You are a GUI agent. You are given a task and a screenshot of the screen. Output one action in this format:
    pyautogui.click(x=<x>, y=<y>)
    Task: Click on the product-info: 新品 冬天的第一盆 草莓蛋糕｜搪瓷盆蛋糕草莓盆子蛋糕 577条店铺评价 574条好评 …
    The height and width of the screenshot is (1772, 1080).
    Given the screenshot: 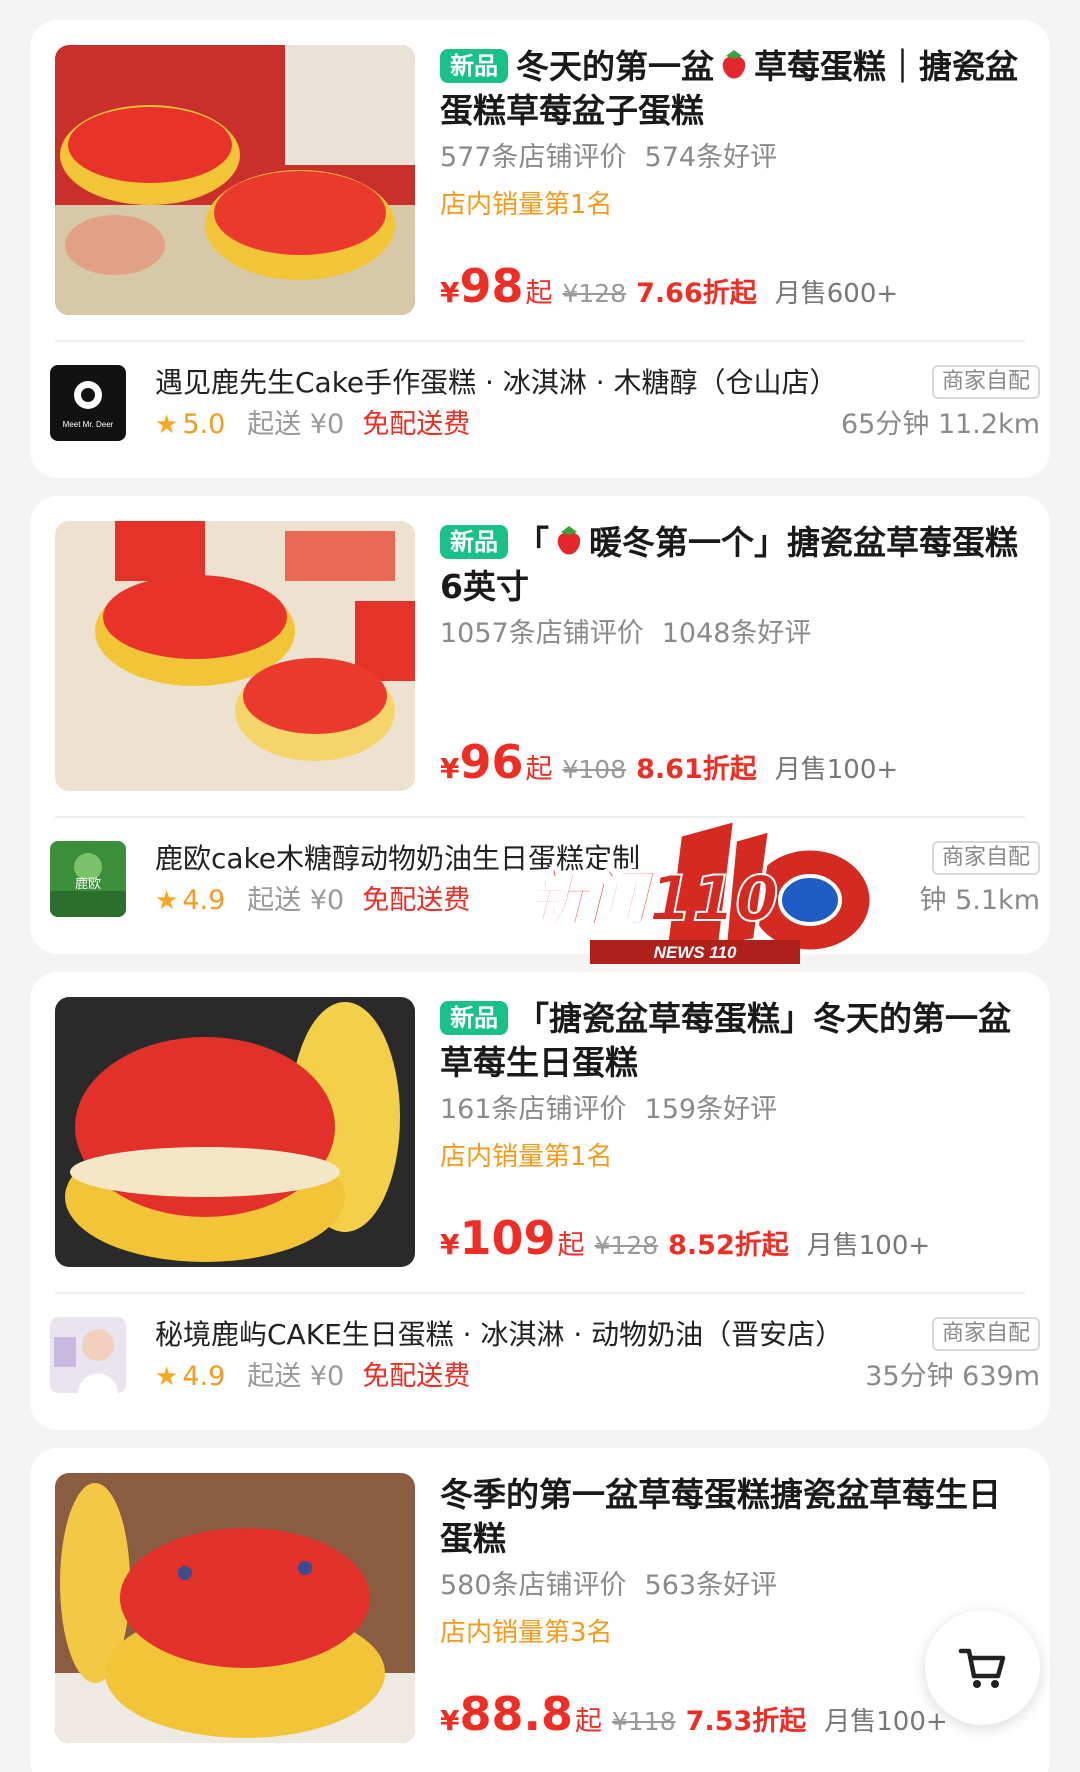 What is the action you would take?
    pyautogui.click(x=730, y=180)
    